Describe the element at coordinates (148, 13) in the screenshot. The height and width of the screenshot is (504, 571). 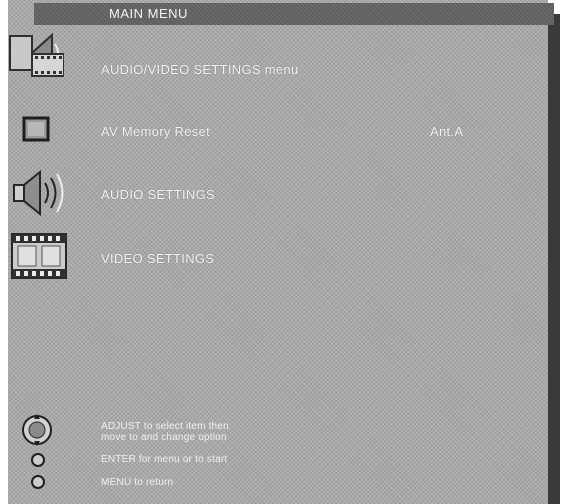
I see `menu-title: MAIN MENU` at that location.